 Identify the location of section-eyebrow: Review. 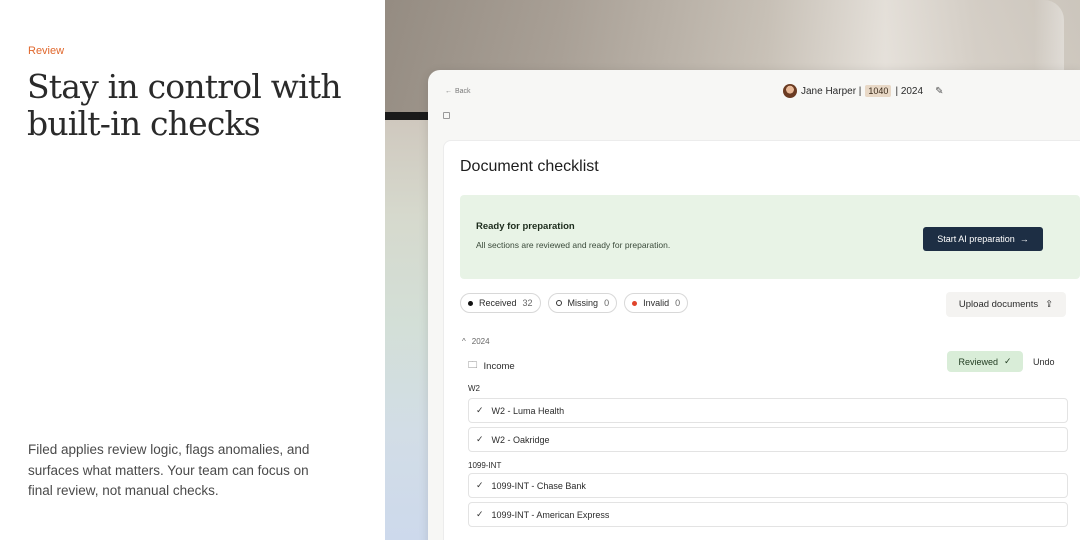
(46, 51).